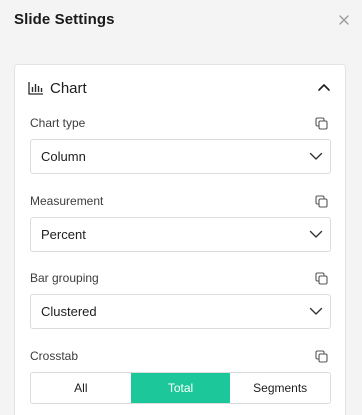 The image size is (362, 415). I want to click on chart-section-header: Chart, so click(180, 89).